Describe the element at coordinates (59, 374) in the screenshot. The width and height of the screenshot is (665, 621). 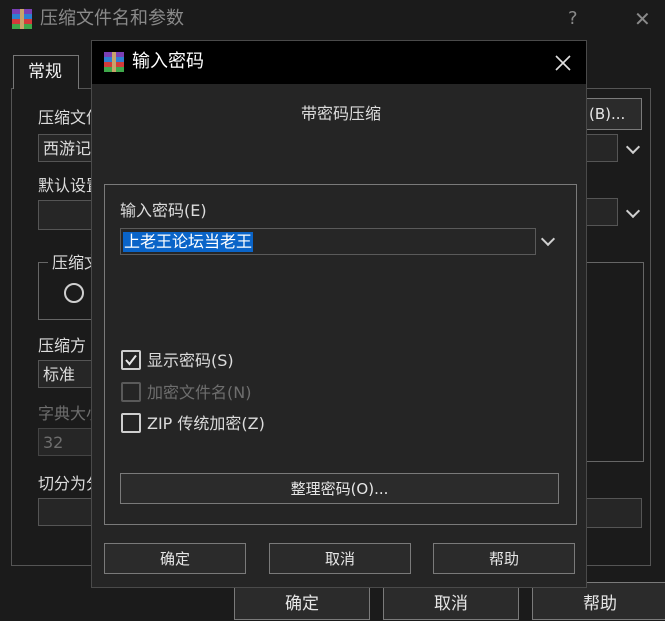
I see `compression-method-value: 标准` at that location.